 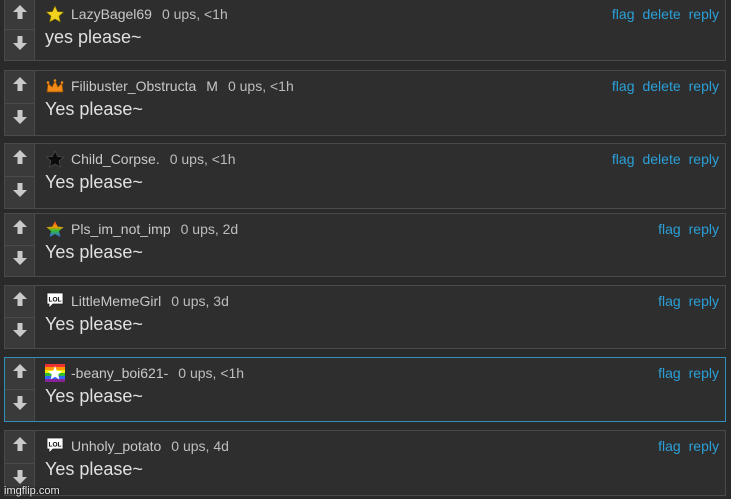 I want to click on comment-meta: LazyBagel69 0 ups, <1h flag delete reply, so click(x=382, y=14).